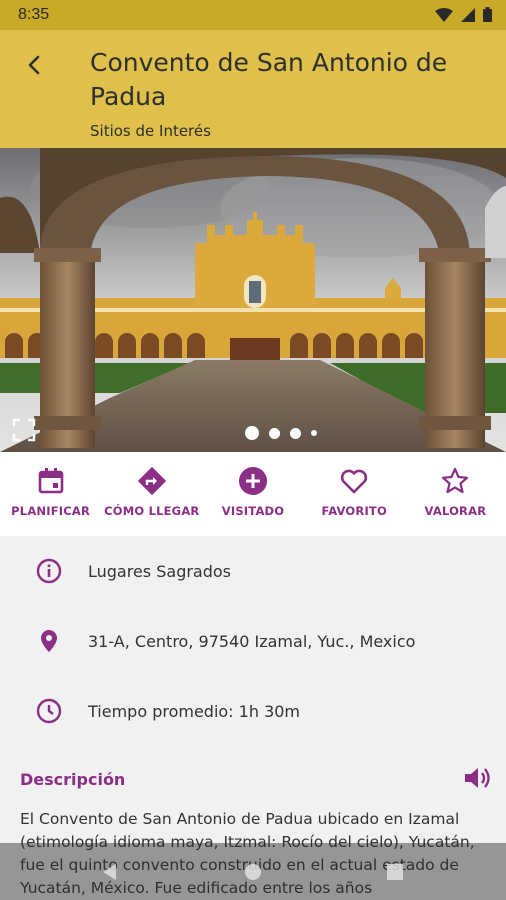 The height and width of the screenshot is (900, 506). I want to click on duration-text: Tiempo promedio: 1h 30m, so click(194, 711).